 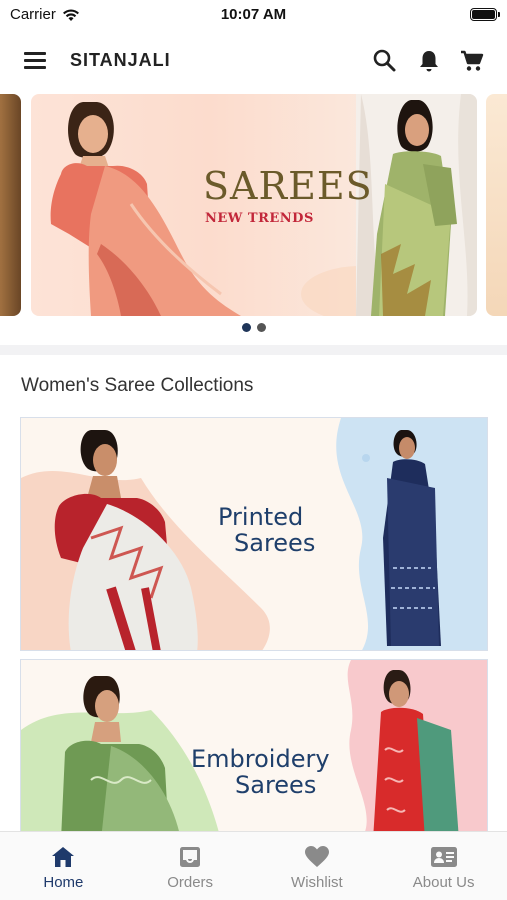 I want to click on search-icon, so click(x=385, y=61).